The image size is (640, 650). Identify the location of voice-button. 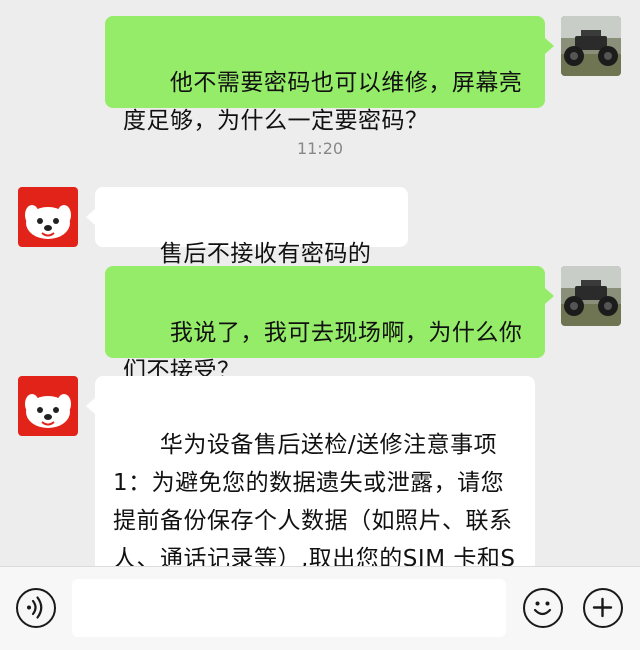
(36, 608).